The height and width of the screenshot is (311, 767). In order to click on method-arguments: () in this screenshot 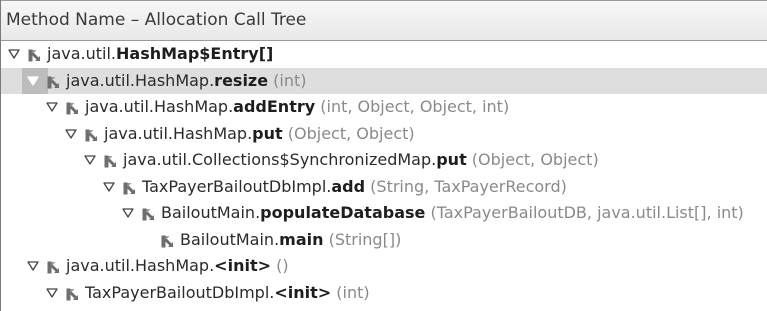, I will do `click(280, 265)`.